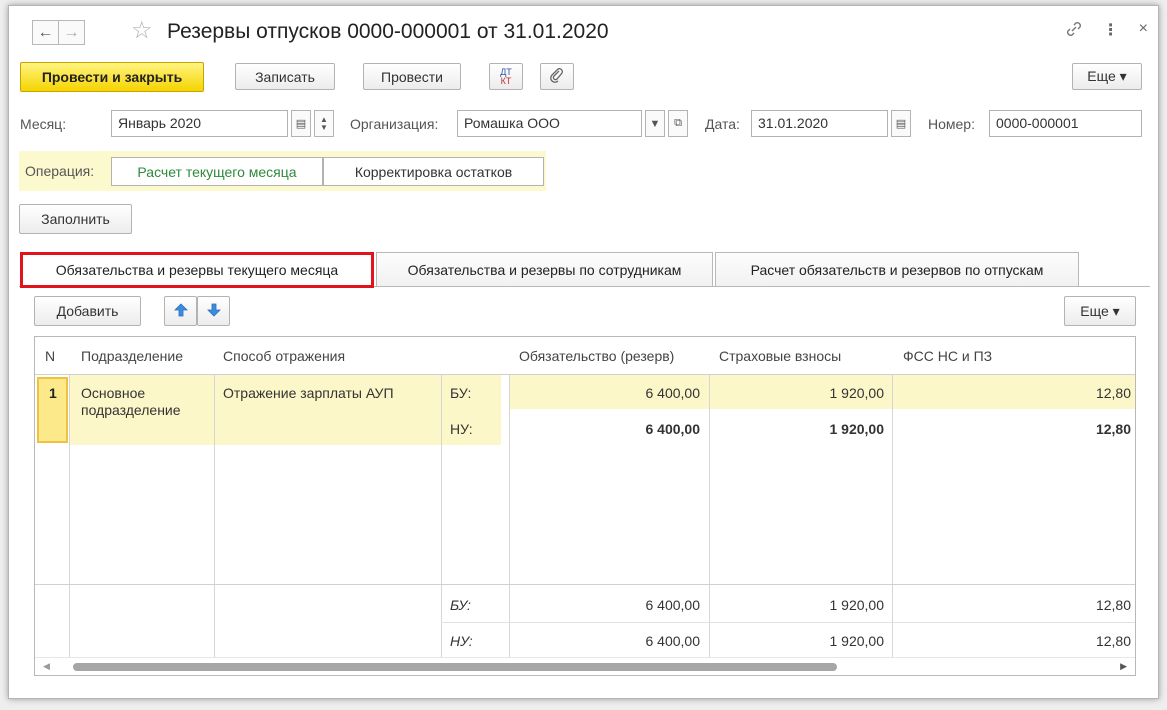 The width and height of the screenshot is (1167, 710). What do you see at coordinates (951, 124) in the screenshot?
I see `number-label: Номер:` at bounding box center [951, 124].